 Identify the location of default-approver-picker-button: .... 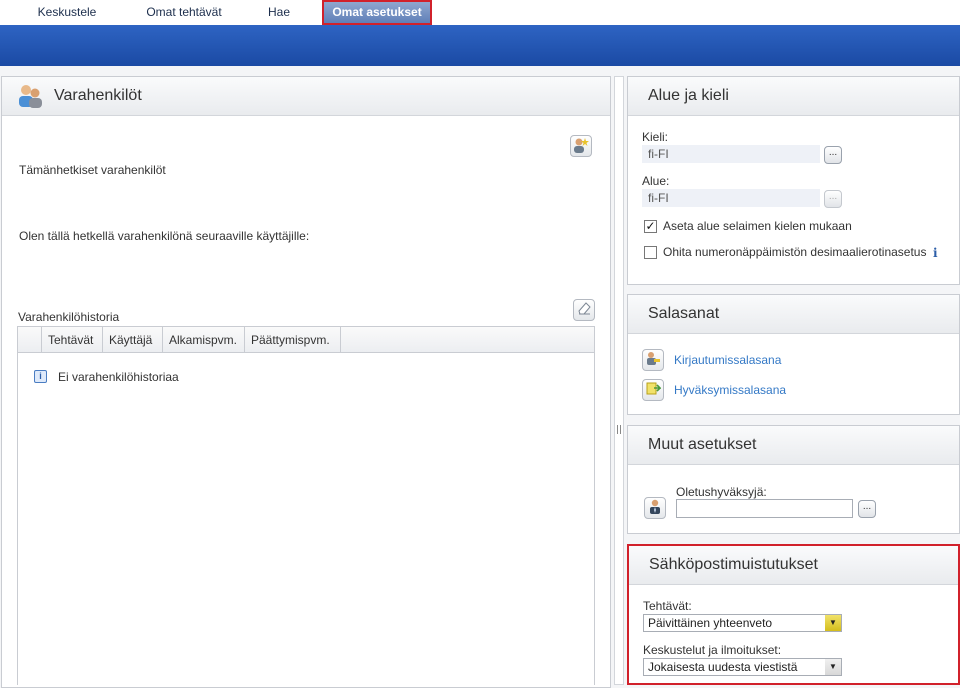
(867, 509).